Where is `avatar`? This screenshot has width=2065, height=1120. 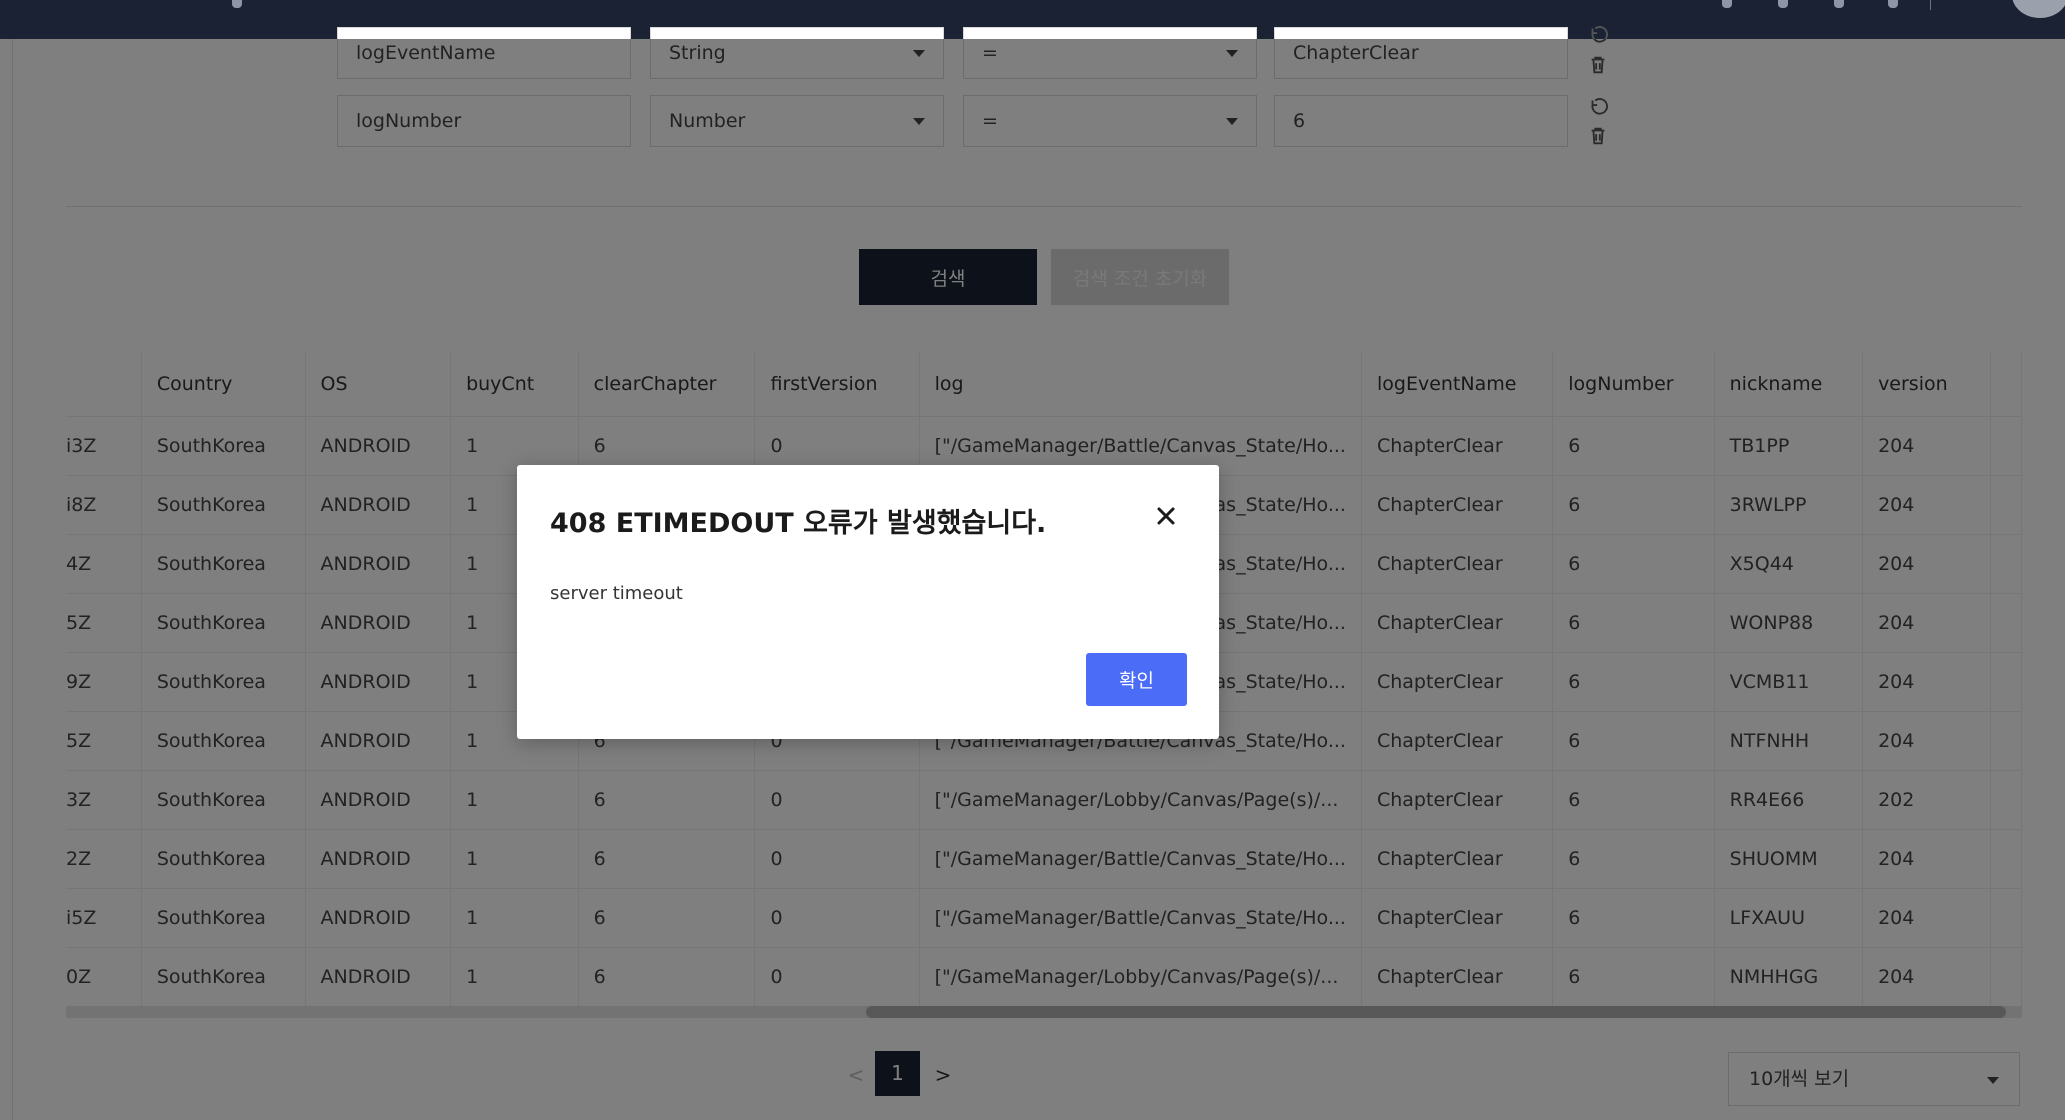
avatar is located at coordinates (2038, 9).